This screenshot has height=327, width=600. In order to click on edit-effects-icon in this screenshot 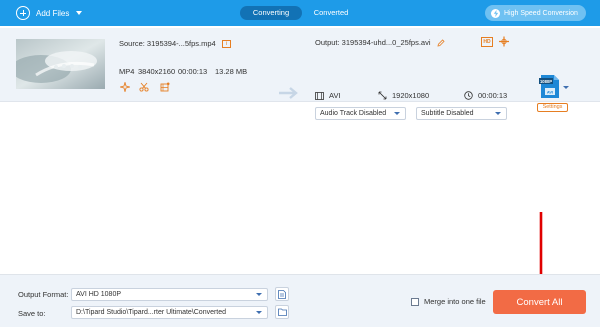, I will do `click(165, 87)`.